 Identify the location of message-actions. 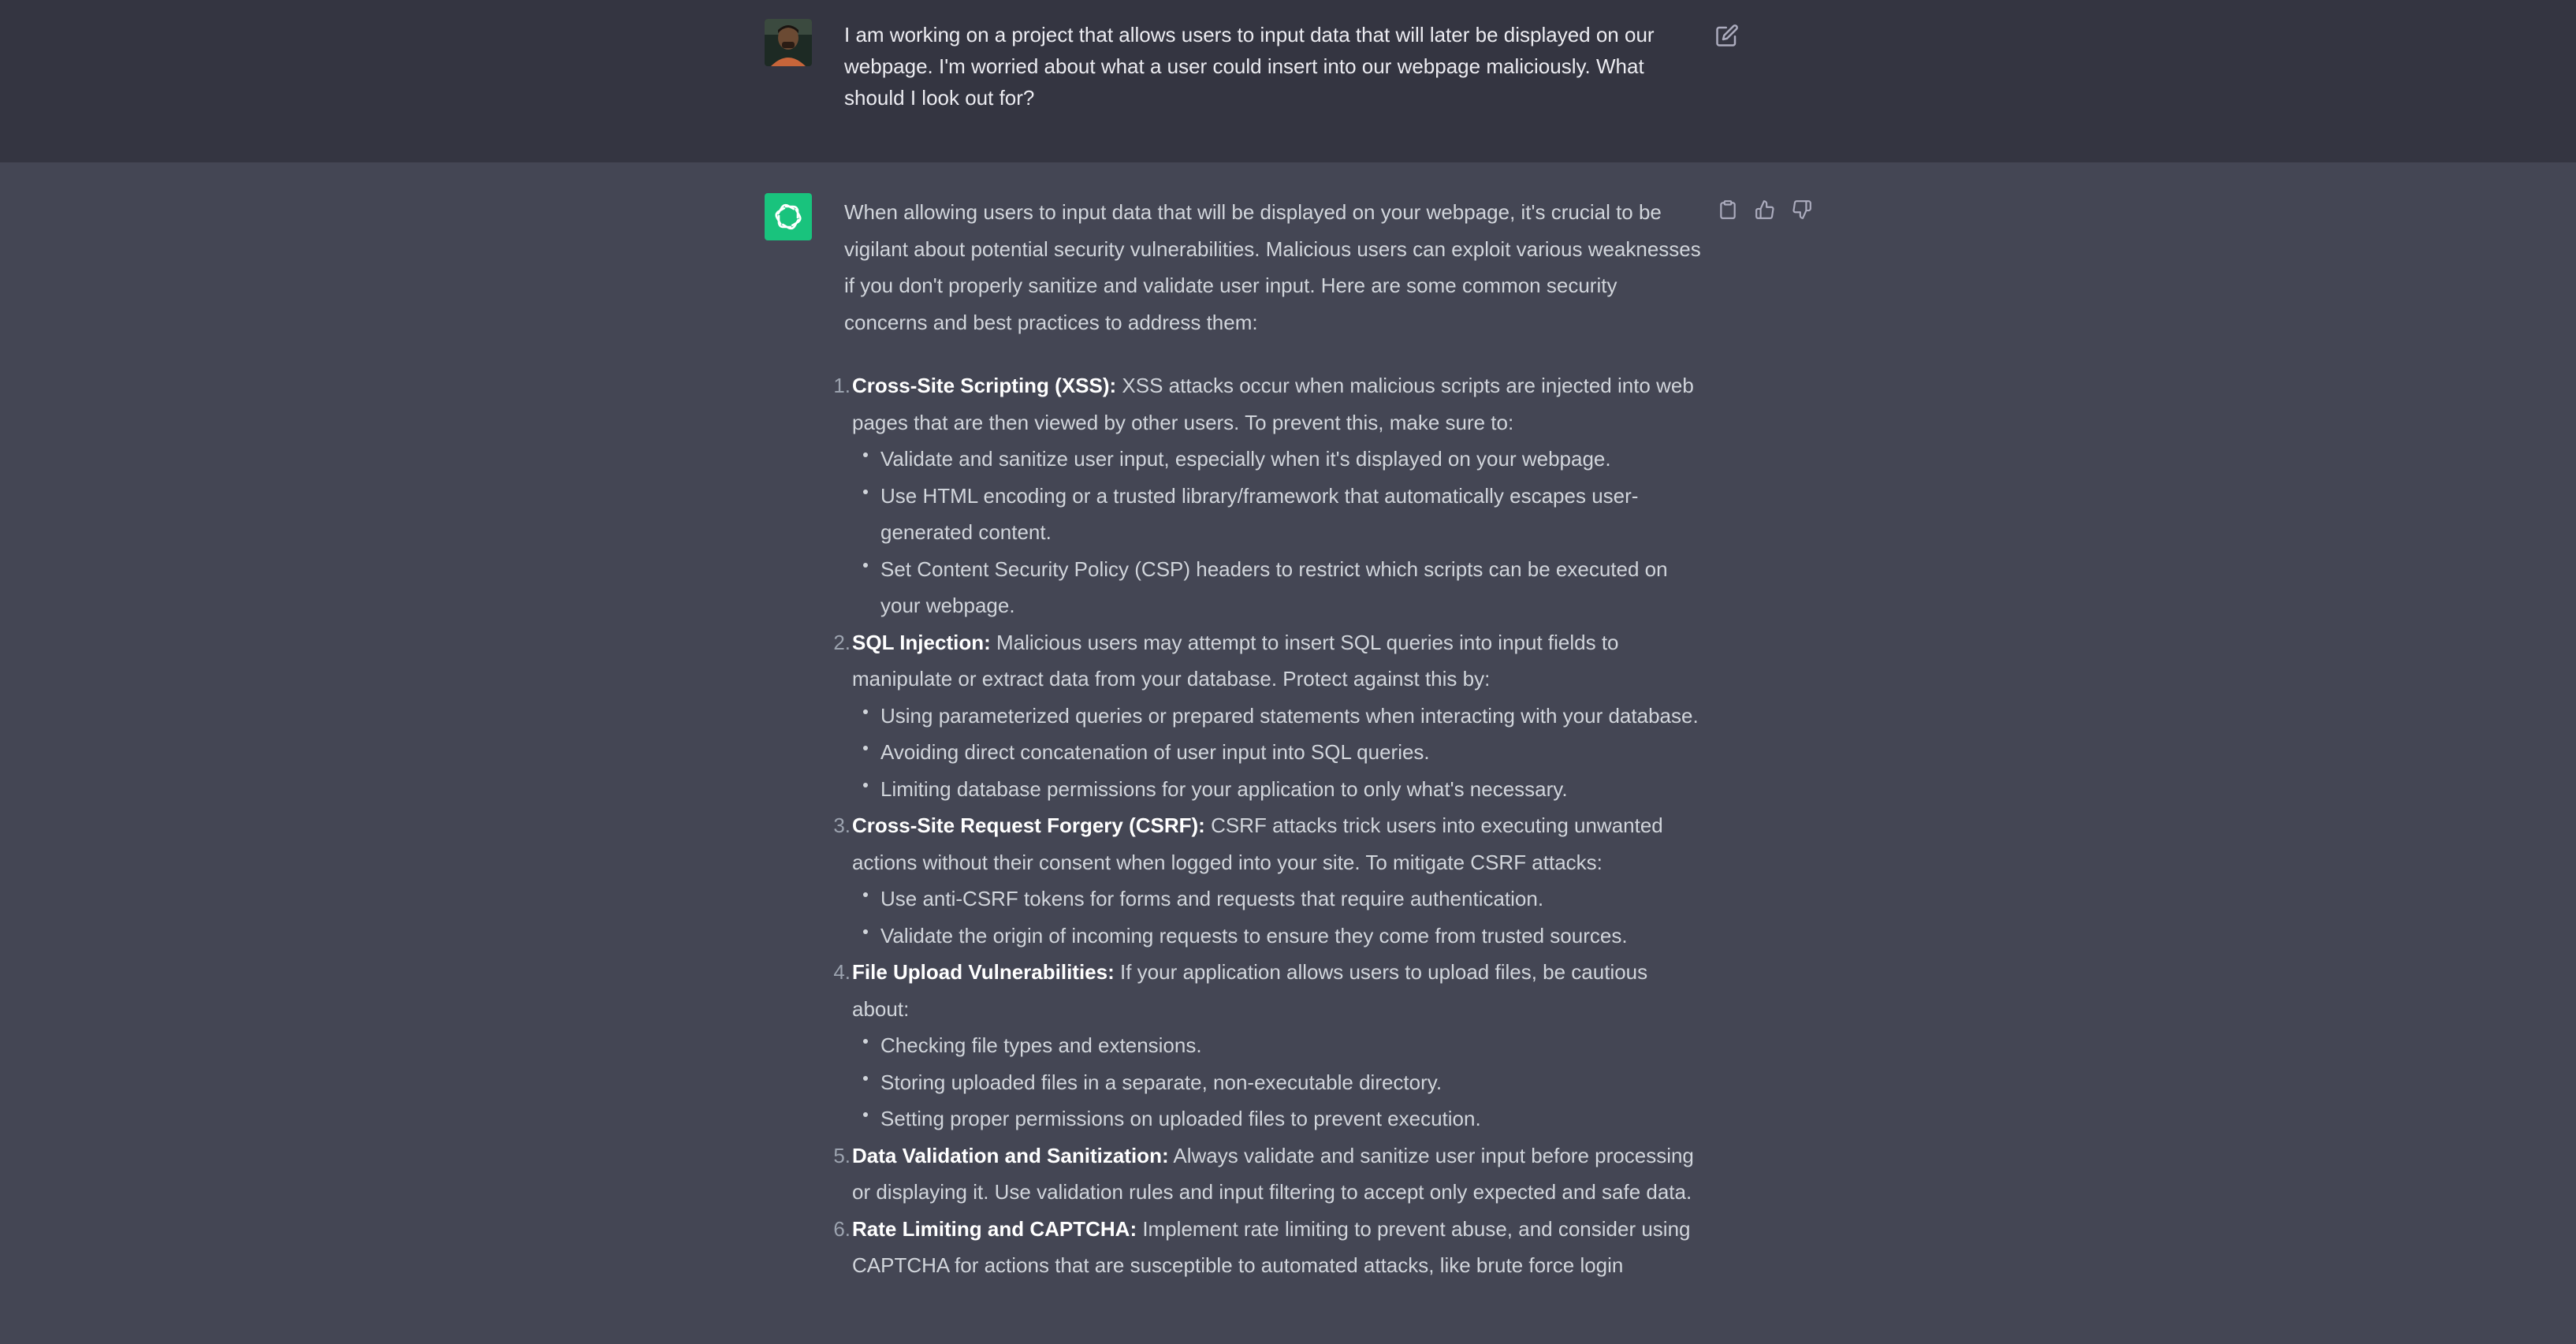
(1765, 210).